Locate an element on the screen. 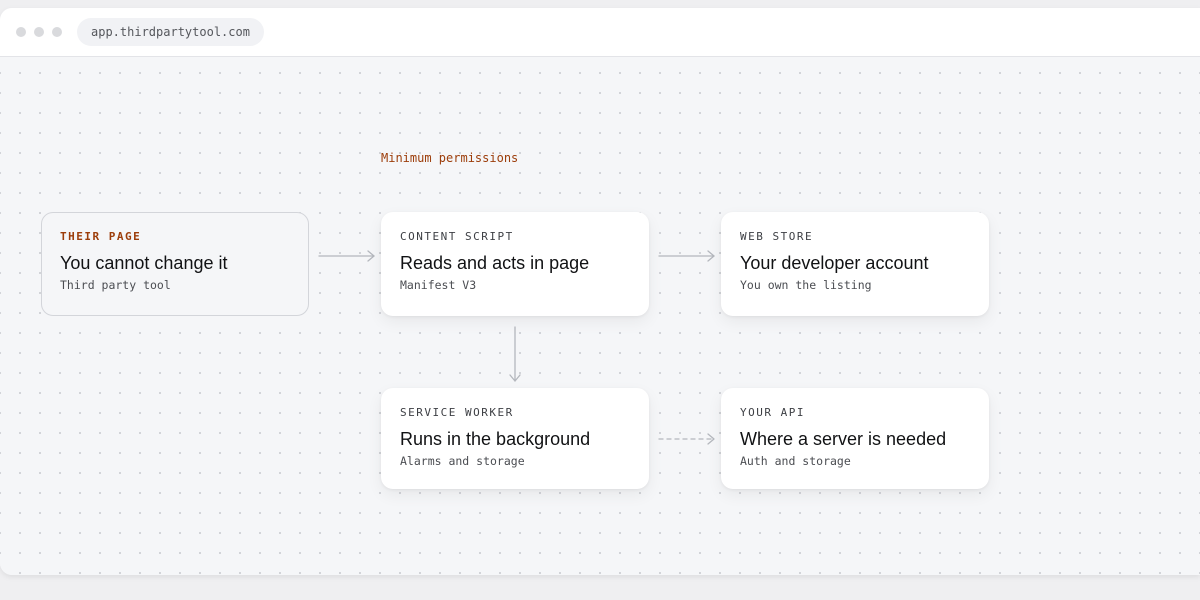 This screenshot has width=1200, height=600. card-title: Your developer account is located at coordinates (834, 263).